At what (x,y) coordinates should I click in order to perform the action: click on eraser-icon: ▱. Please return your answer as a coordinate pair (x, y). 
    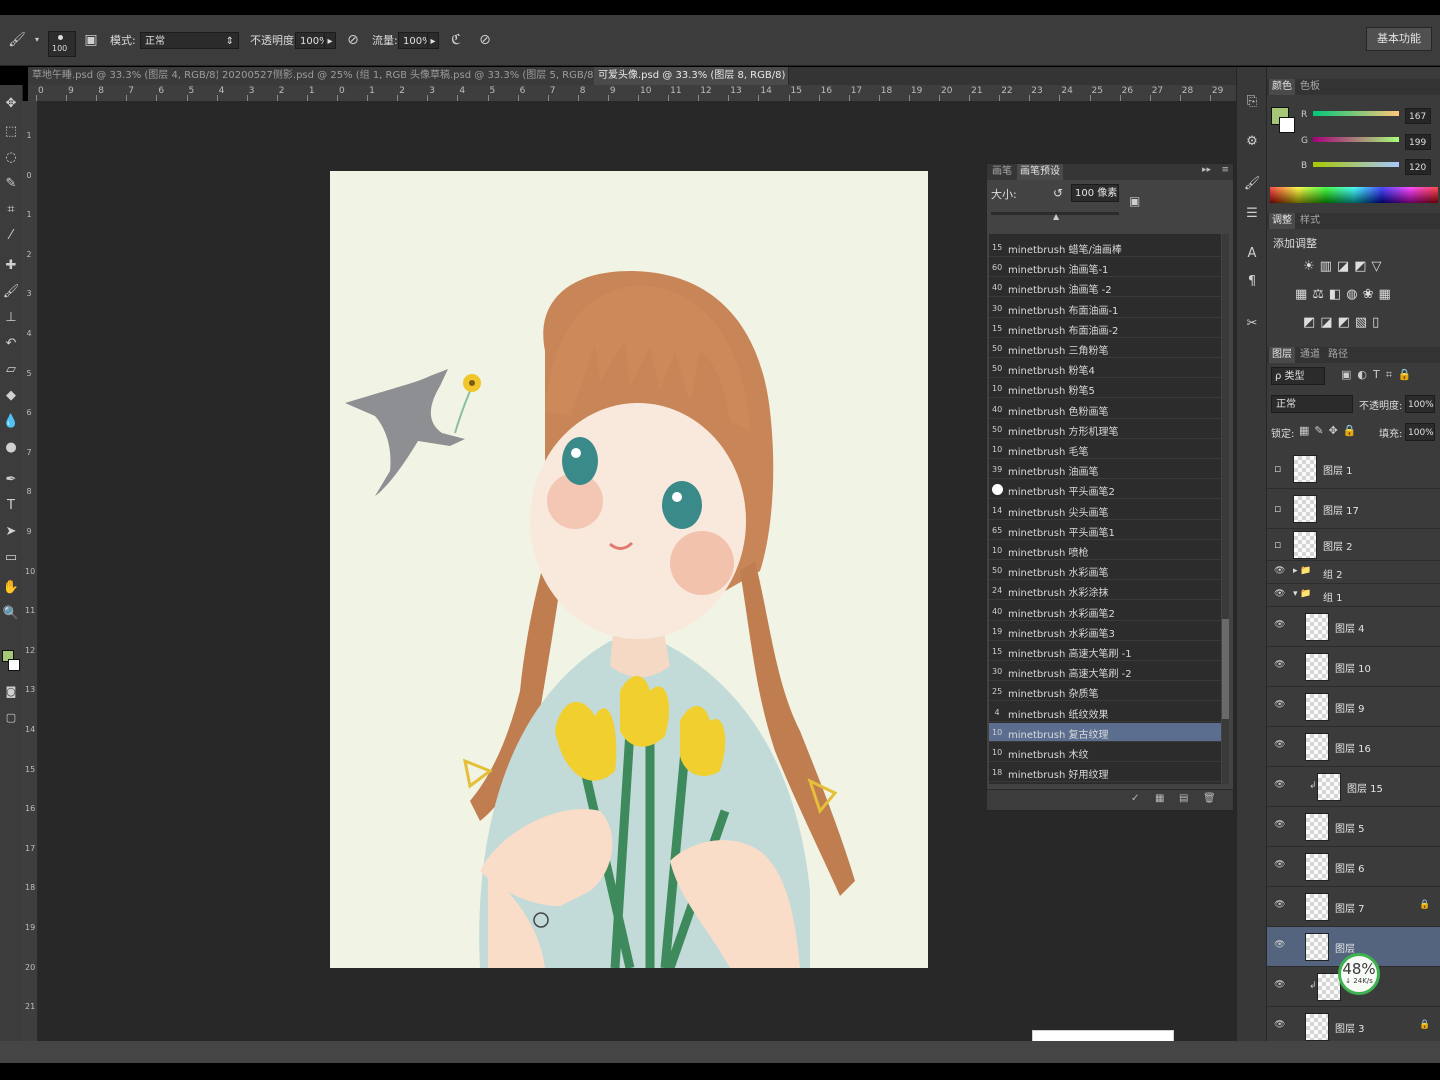
    Looking at the image, I should click on (11, 370).